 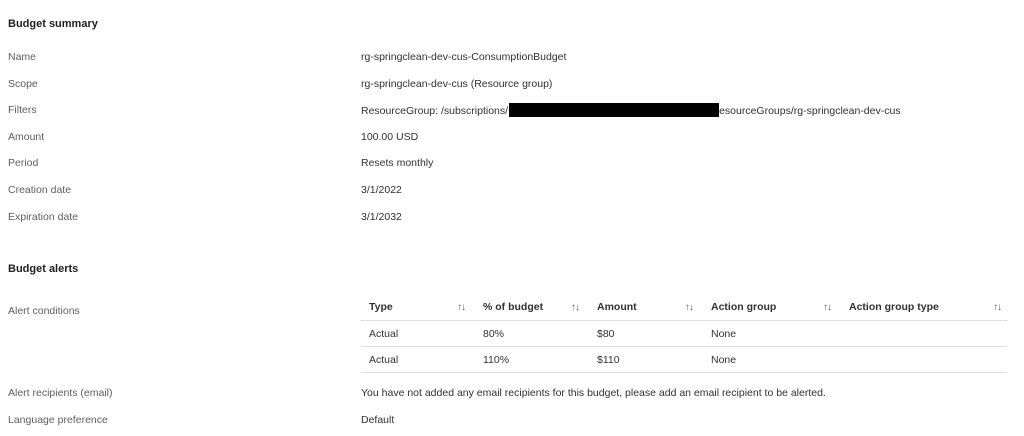 I want to click on period-label: Period, so click(x=23, y=163).